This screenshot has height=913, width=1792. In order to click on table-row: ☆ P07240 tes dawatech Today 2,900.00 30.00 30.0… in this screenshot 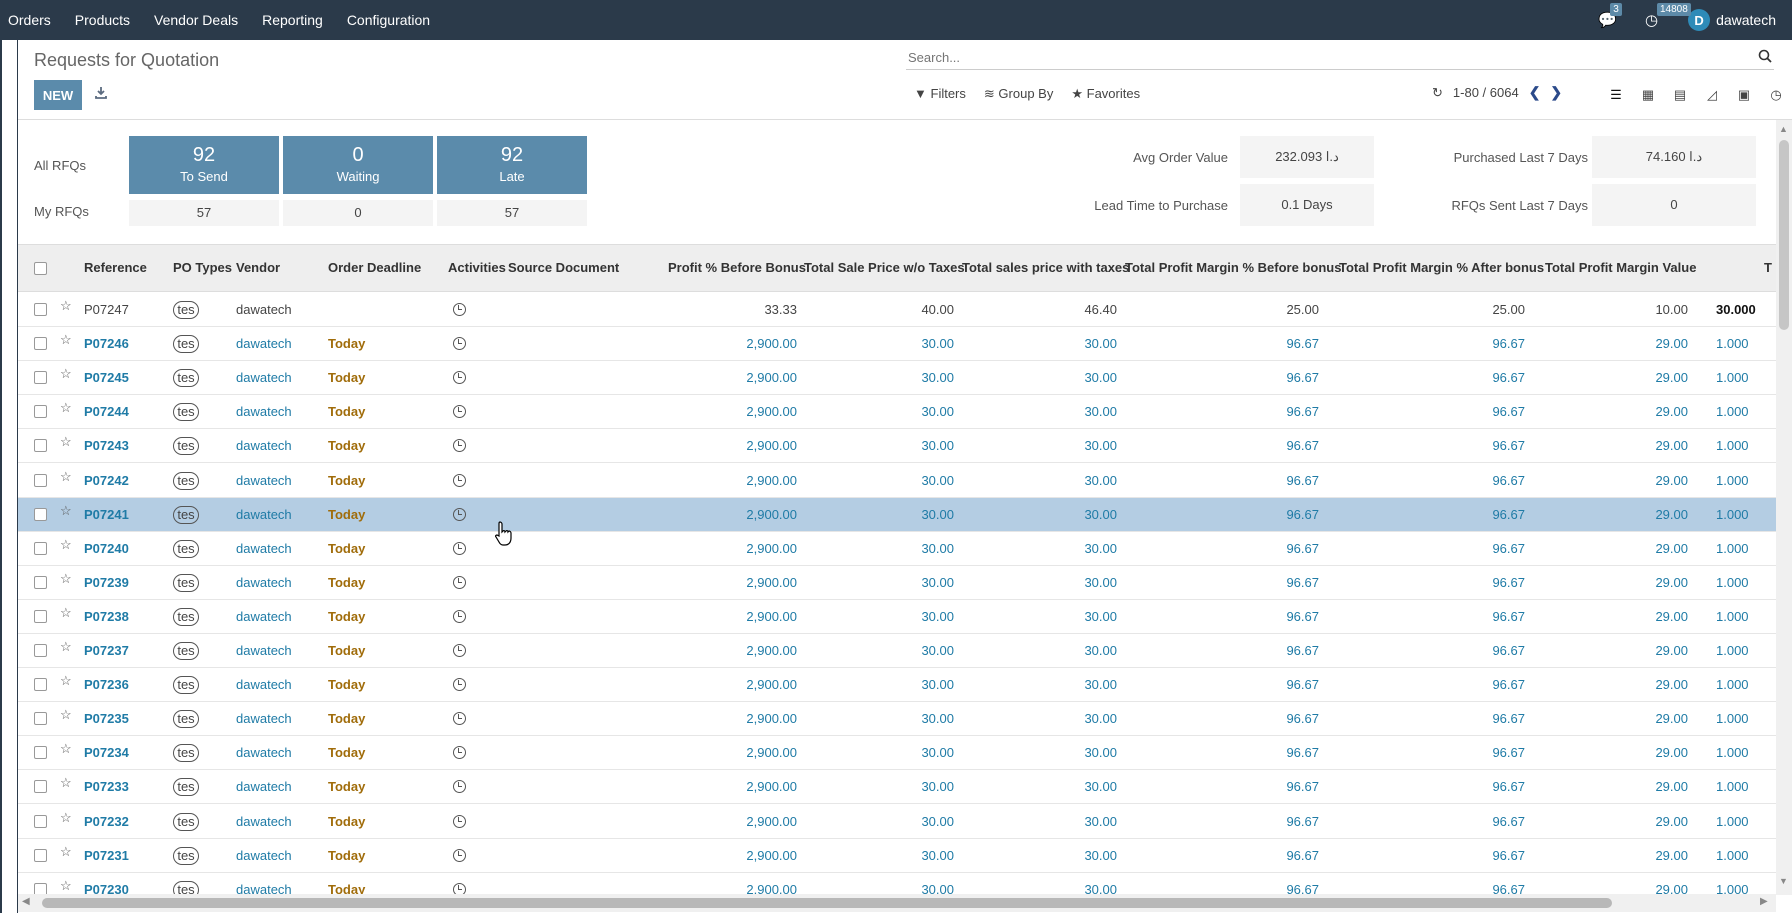, I will do `click(897, 549)`.